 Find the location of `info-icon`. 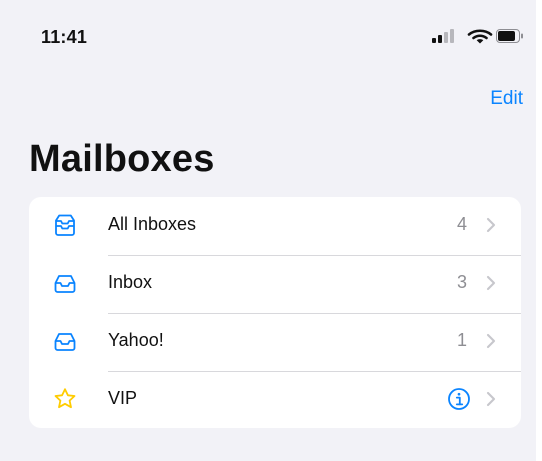

info-icon is located at coordinates (459, 399).